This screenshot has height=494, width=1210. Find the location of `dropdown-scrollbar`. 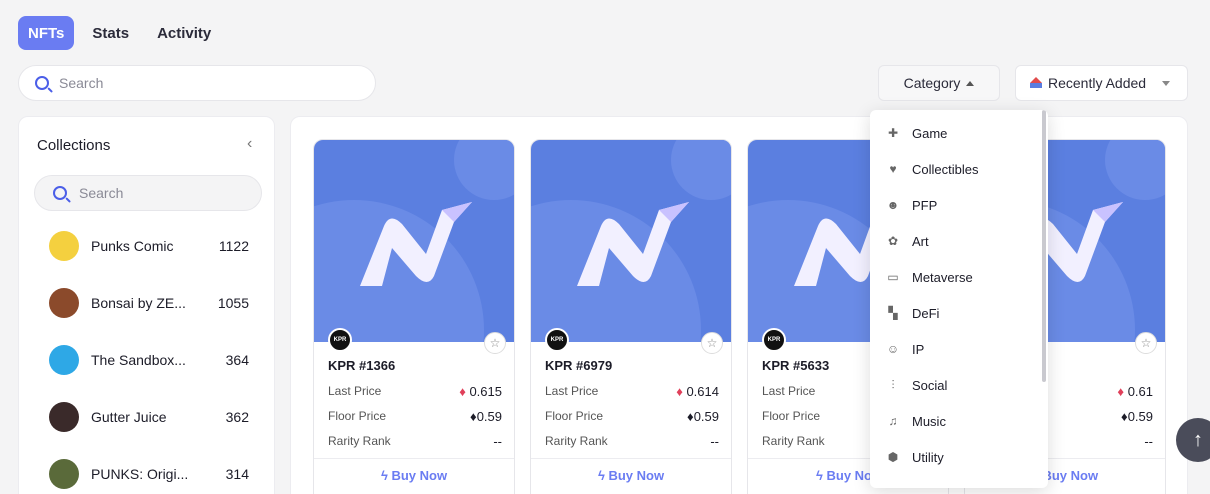

dropdown-scrollbar is located at coordinates (1044, 246).